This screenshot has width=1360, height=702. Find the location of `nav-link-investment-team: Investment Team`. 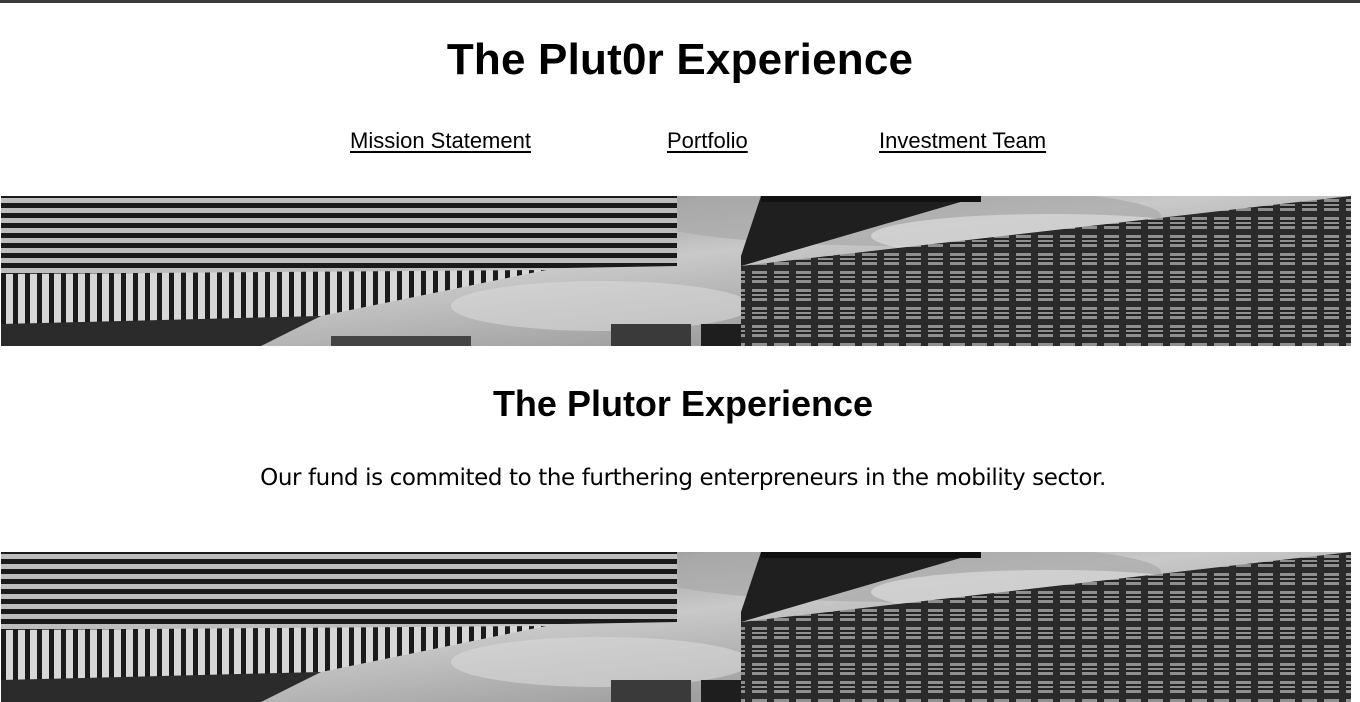

nav-link-investment-team: Investment Team is located at coordinates (962, 141).